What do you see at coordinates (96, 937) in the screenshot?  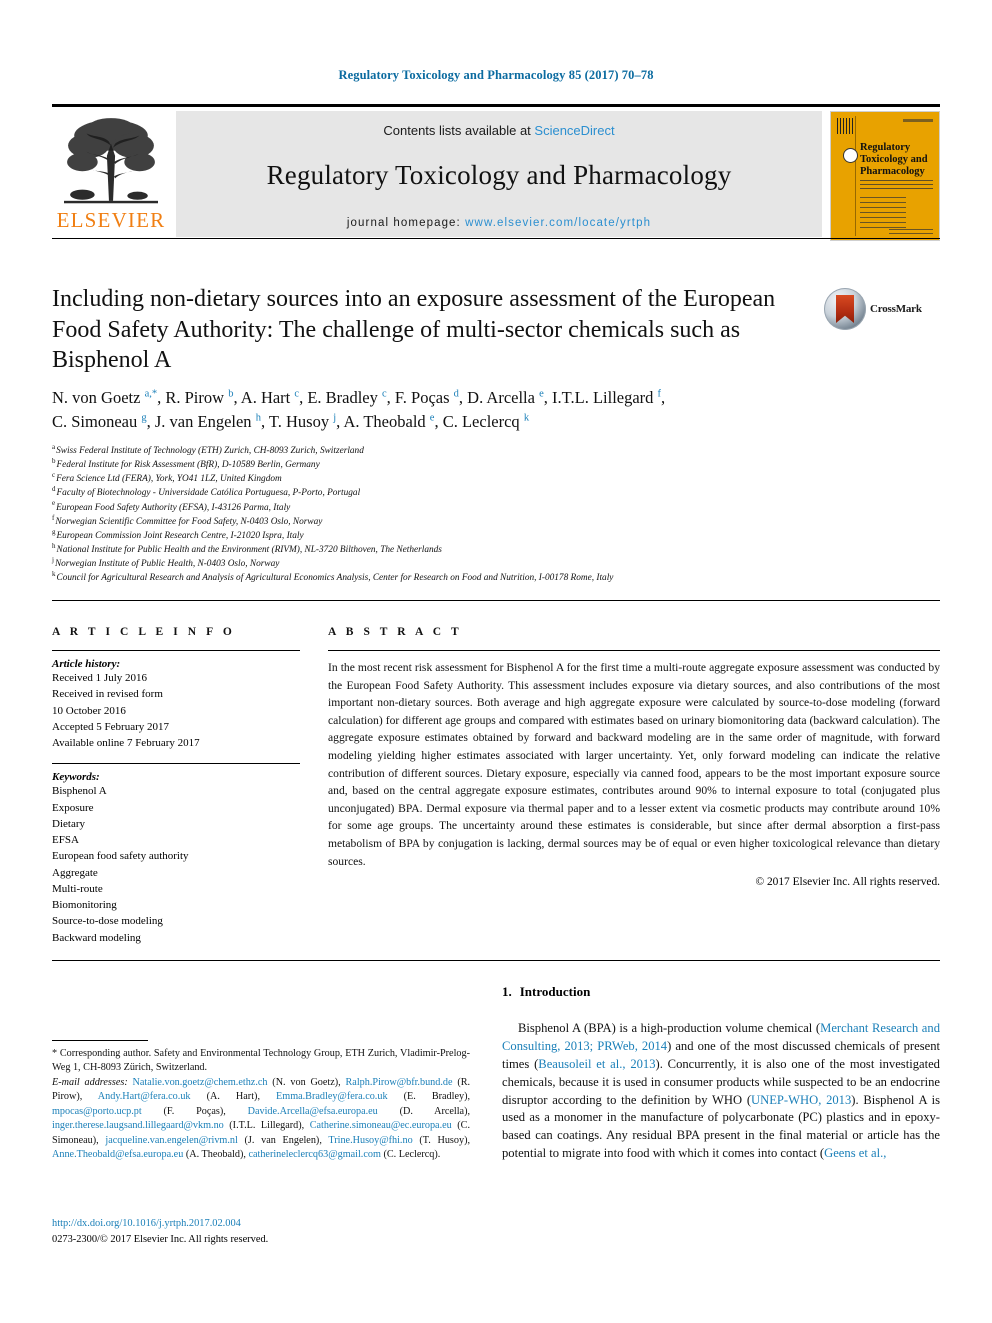 I see `list-item: Backward modeling` at bounding box center [96, 937].